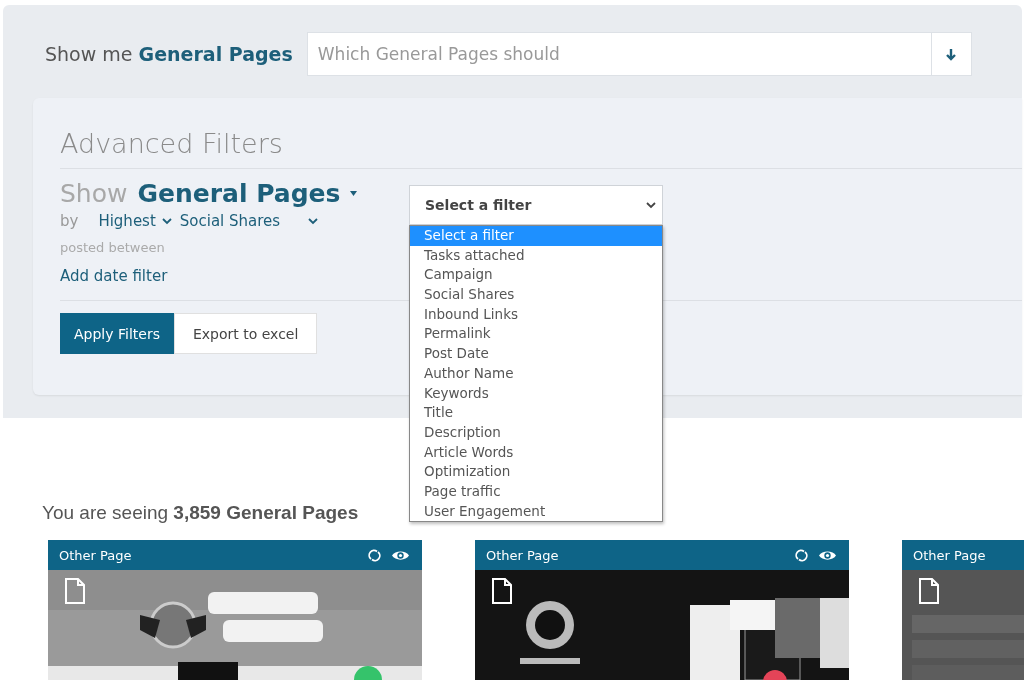 The height and width of the screenshot is (683, 1024). Describe the element at coordinates (536, 314) in the screenshot. I see `dropdown-option: Inbound Links` at that location.